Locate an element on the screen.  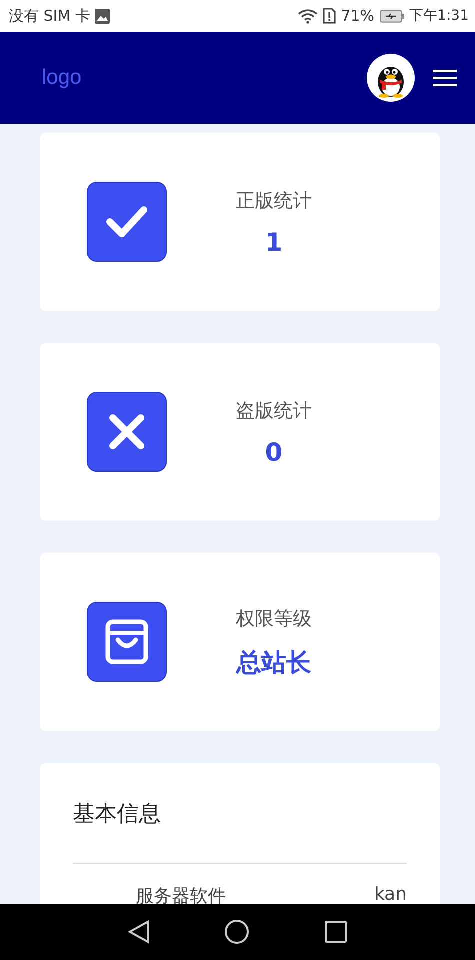
stat-value: 0 is located at coordinates (274, 452).